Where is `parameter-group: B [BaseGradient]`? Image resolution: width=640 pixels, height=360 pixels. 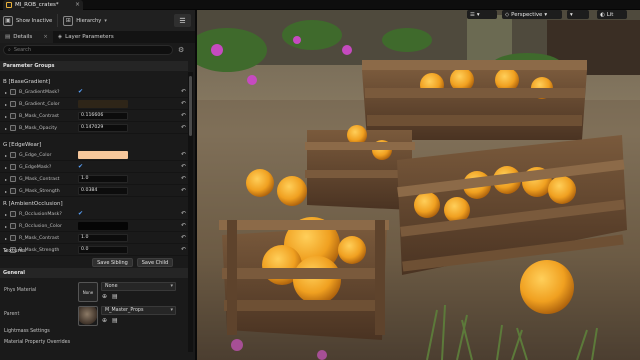
parameter-group: B [BaseGradient] is located at coordinates (95, 81).